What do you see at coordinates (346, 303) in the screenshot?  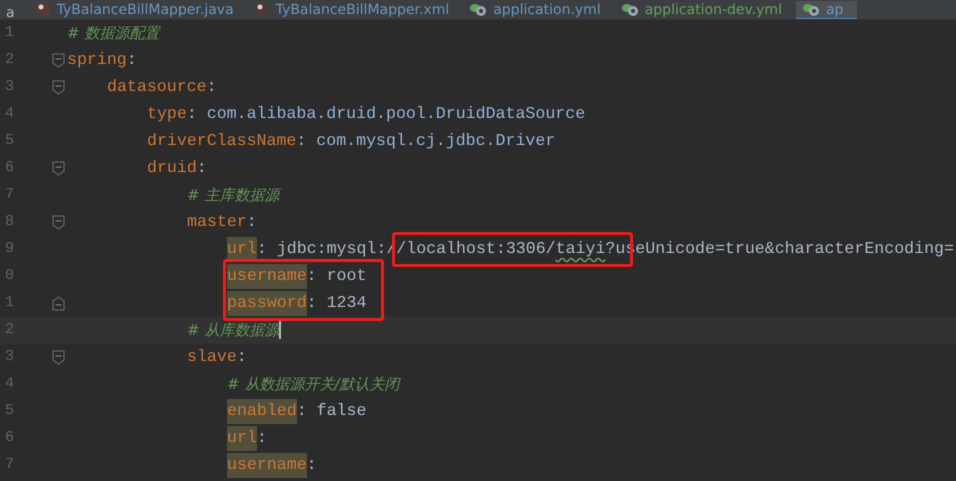 I see `yaml-value: 1234` at bounding box center [346, 303].